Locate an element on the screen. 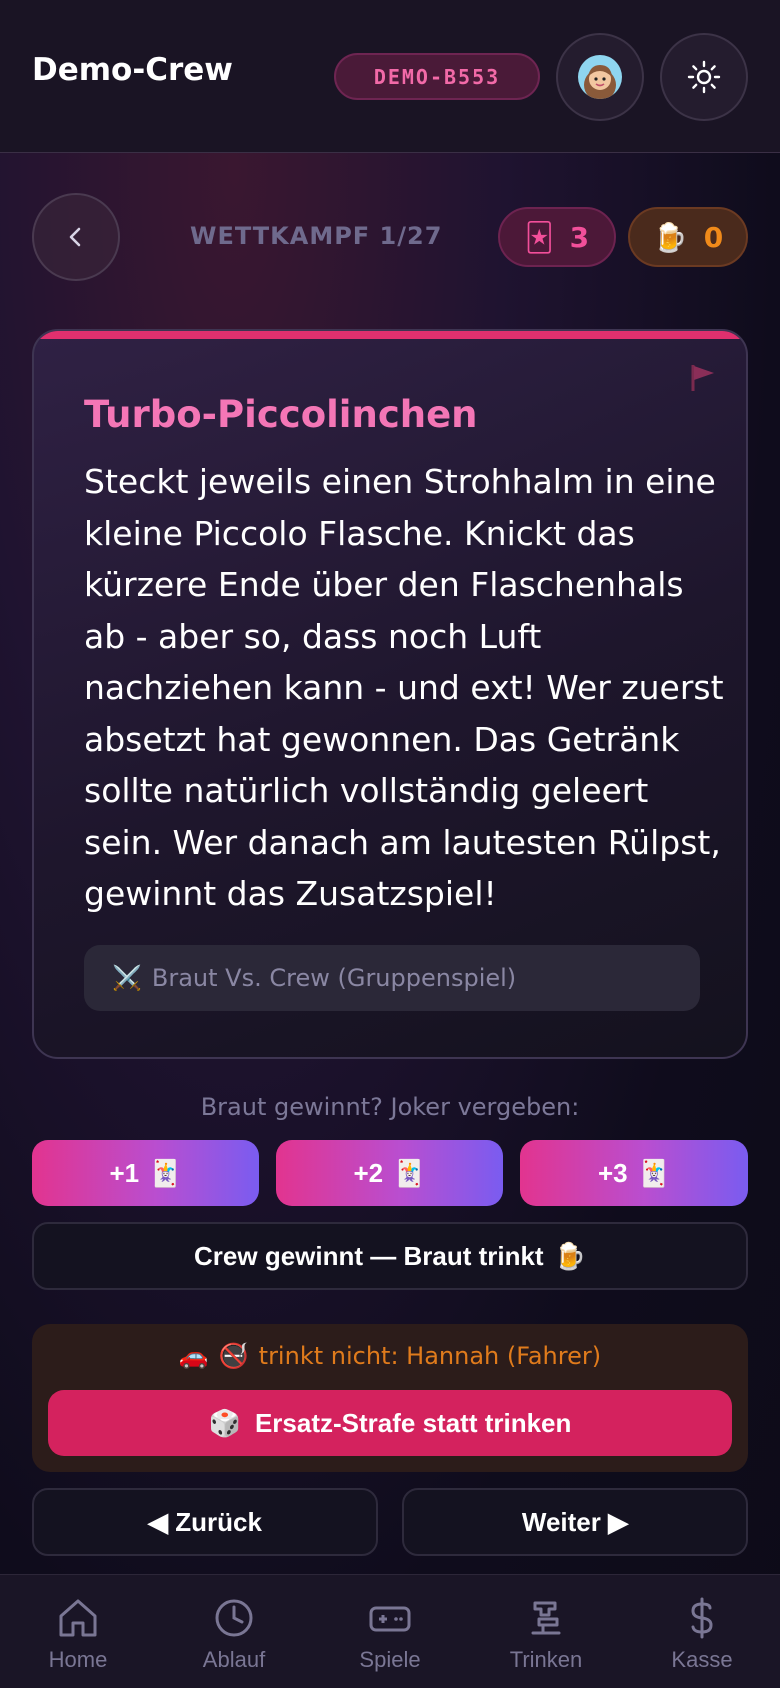 The width and height of the screenshot is (780, 1688). previous-game-button is located at coordinates (76, 237).